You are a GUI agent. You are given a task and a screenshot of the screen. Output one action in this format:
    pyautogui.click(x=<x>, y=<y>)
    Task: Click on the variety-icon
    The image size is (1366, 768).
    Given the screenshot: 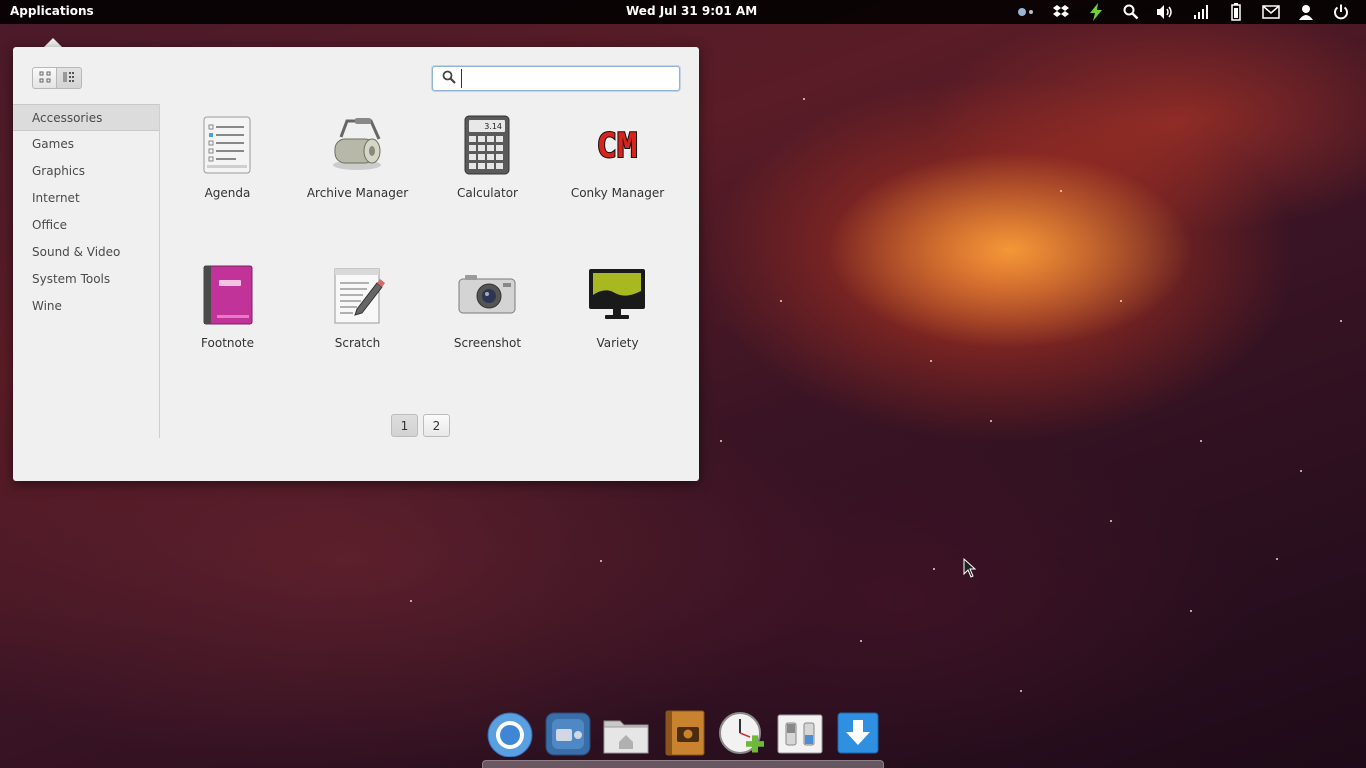 What is the action you would take?
    pyautogui.click(x=617, y=295)
    